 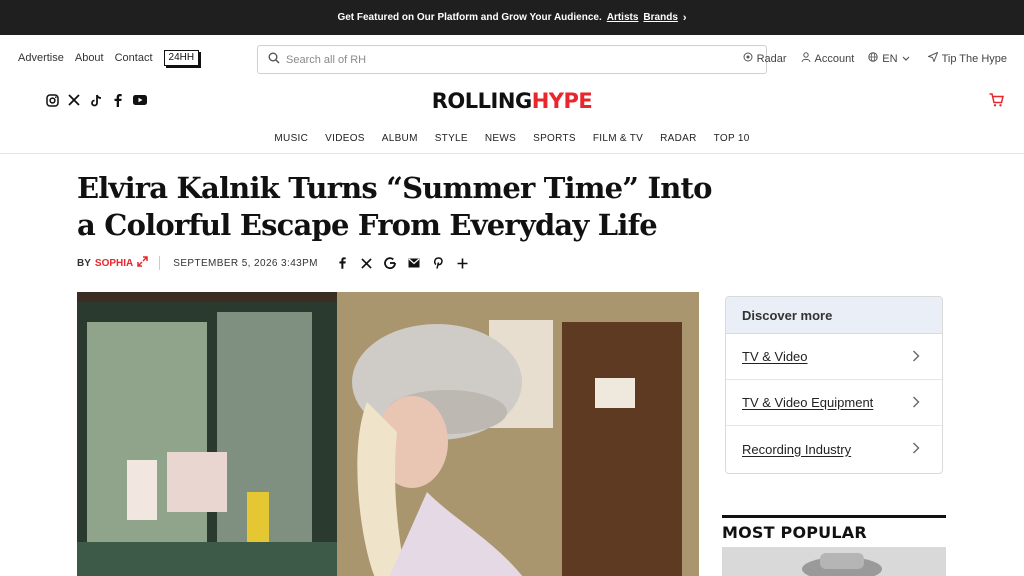 I want to click on tip-label: Tip The Hype, so click(x=974, y=58).